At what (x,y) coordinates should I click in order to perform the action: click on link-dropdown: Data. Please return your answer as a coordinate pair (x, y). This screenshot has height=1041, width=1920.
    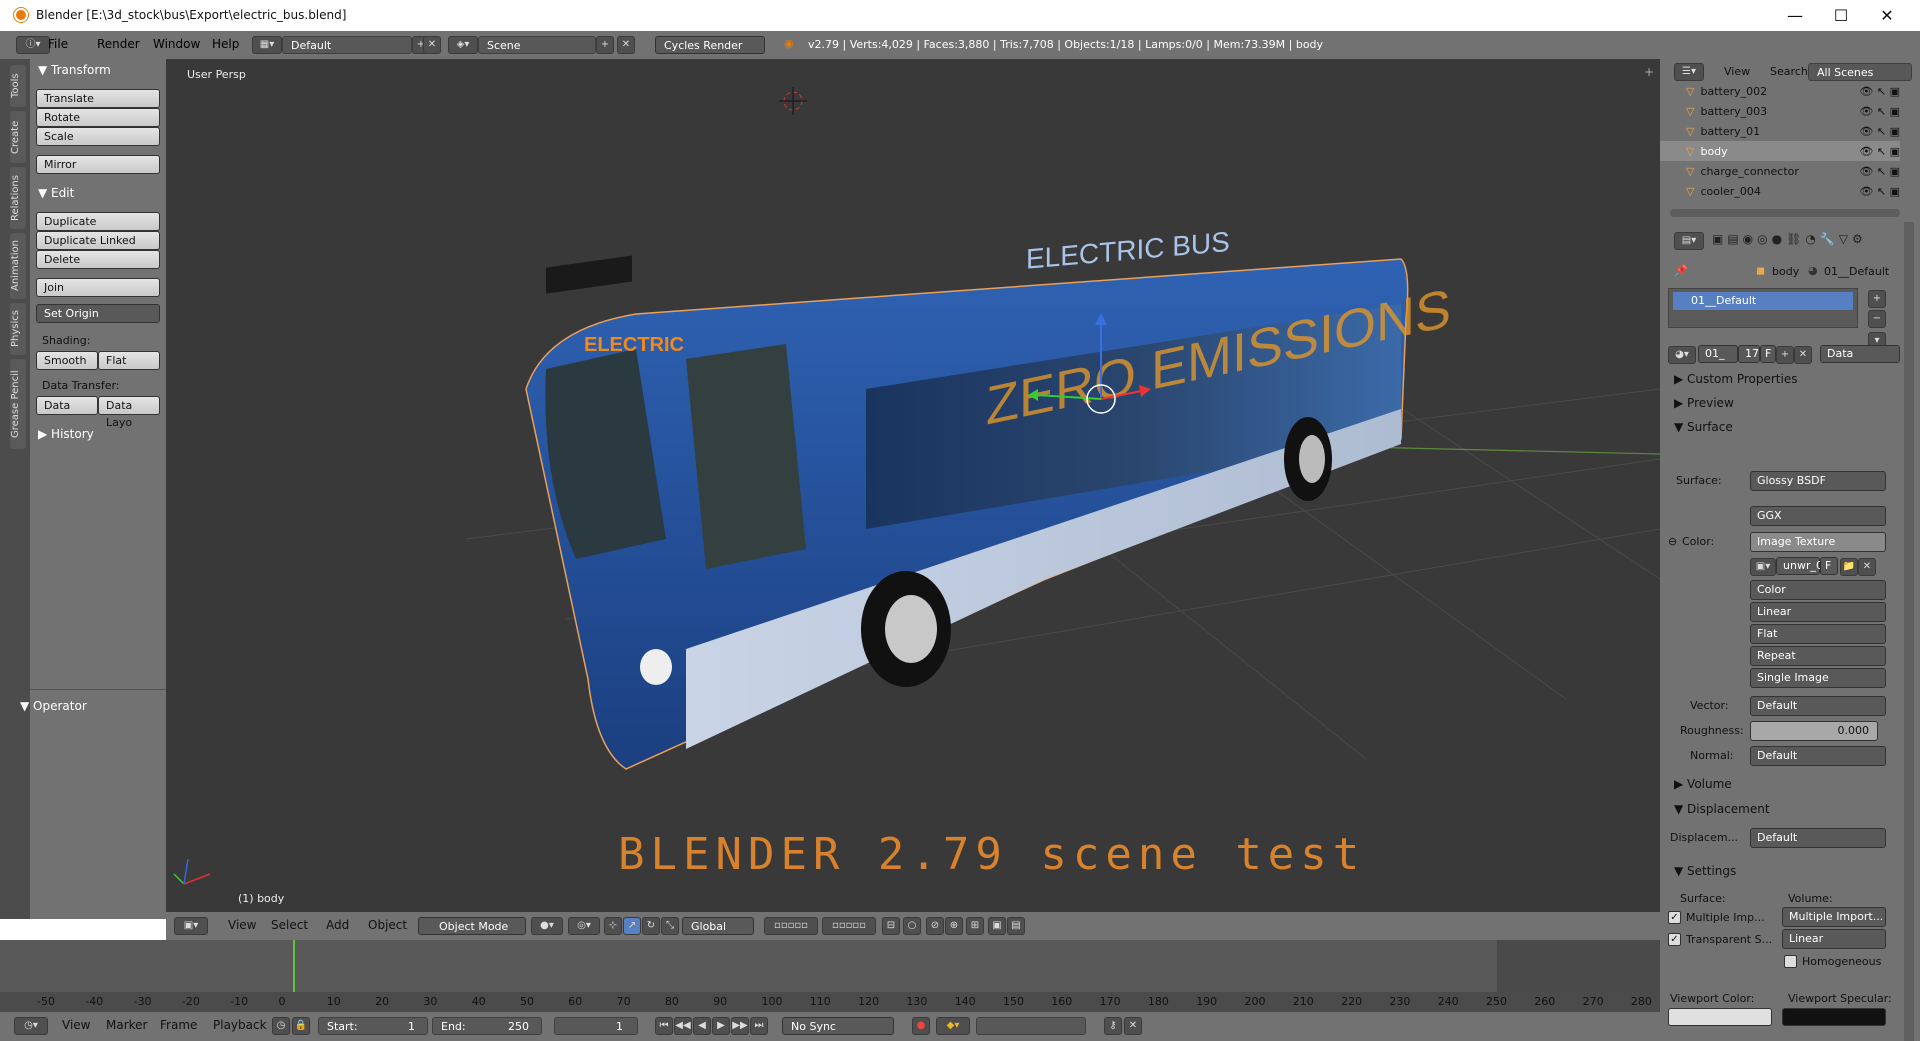
    Looking at the image, I should click on (1860, 354).